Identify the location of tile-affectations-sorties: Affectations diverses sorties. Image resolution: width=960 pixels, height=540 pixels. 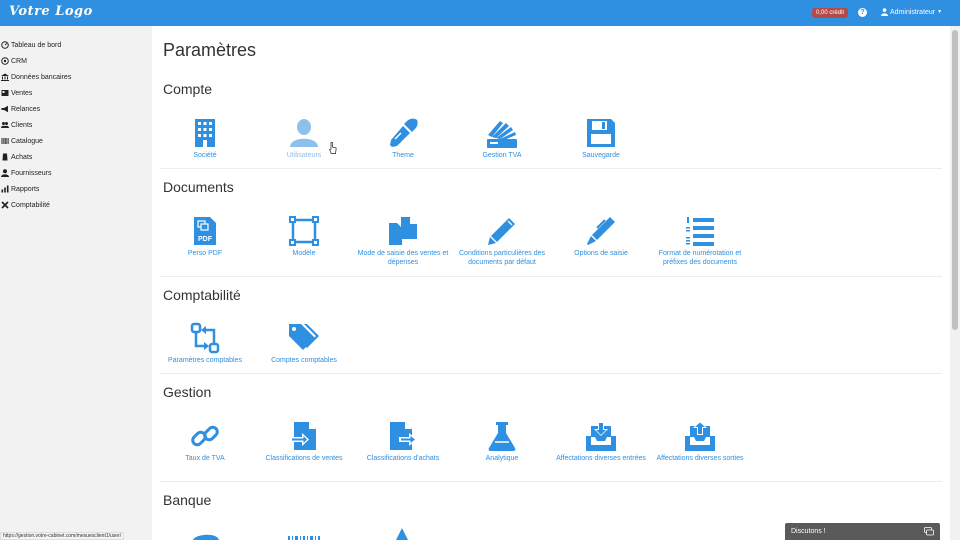
(700, 441).